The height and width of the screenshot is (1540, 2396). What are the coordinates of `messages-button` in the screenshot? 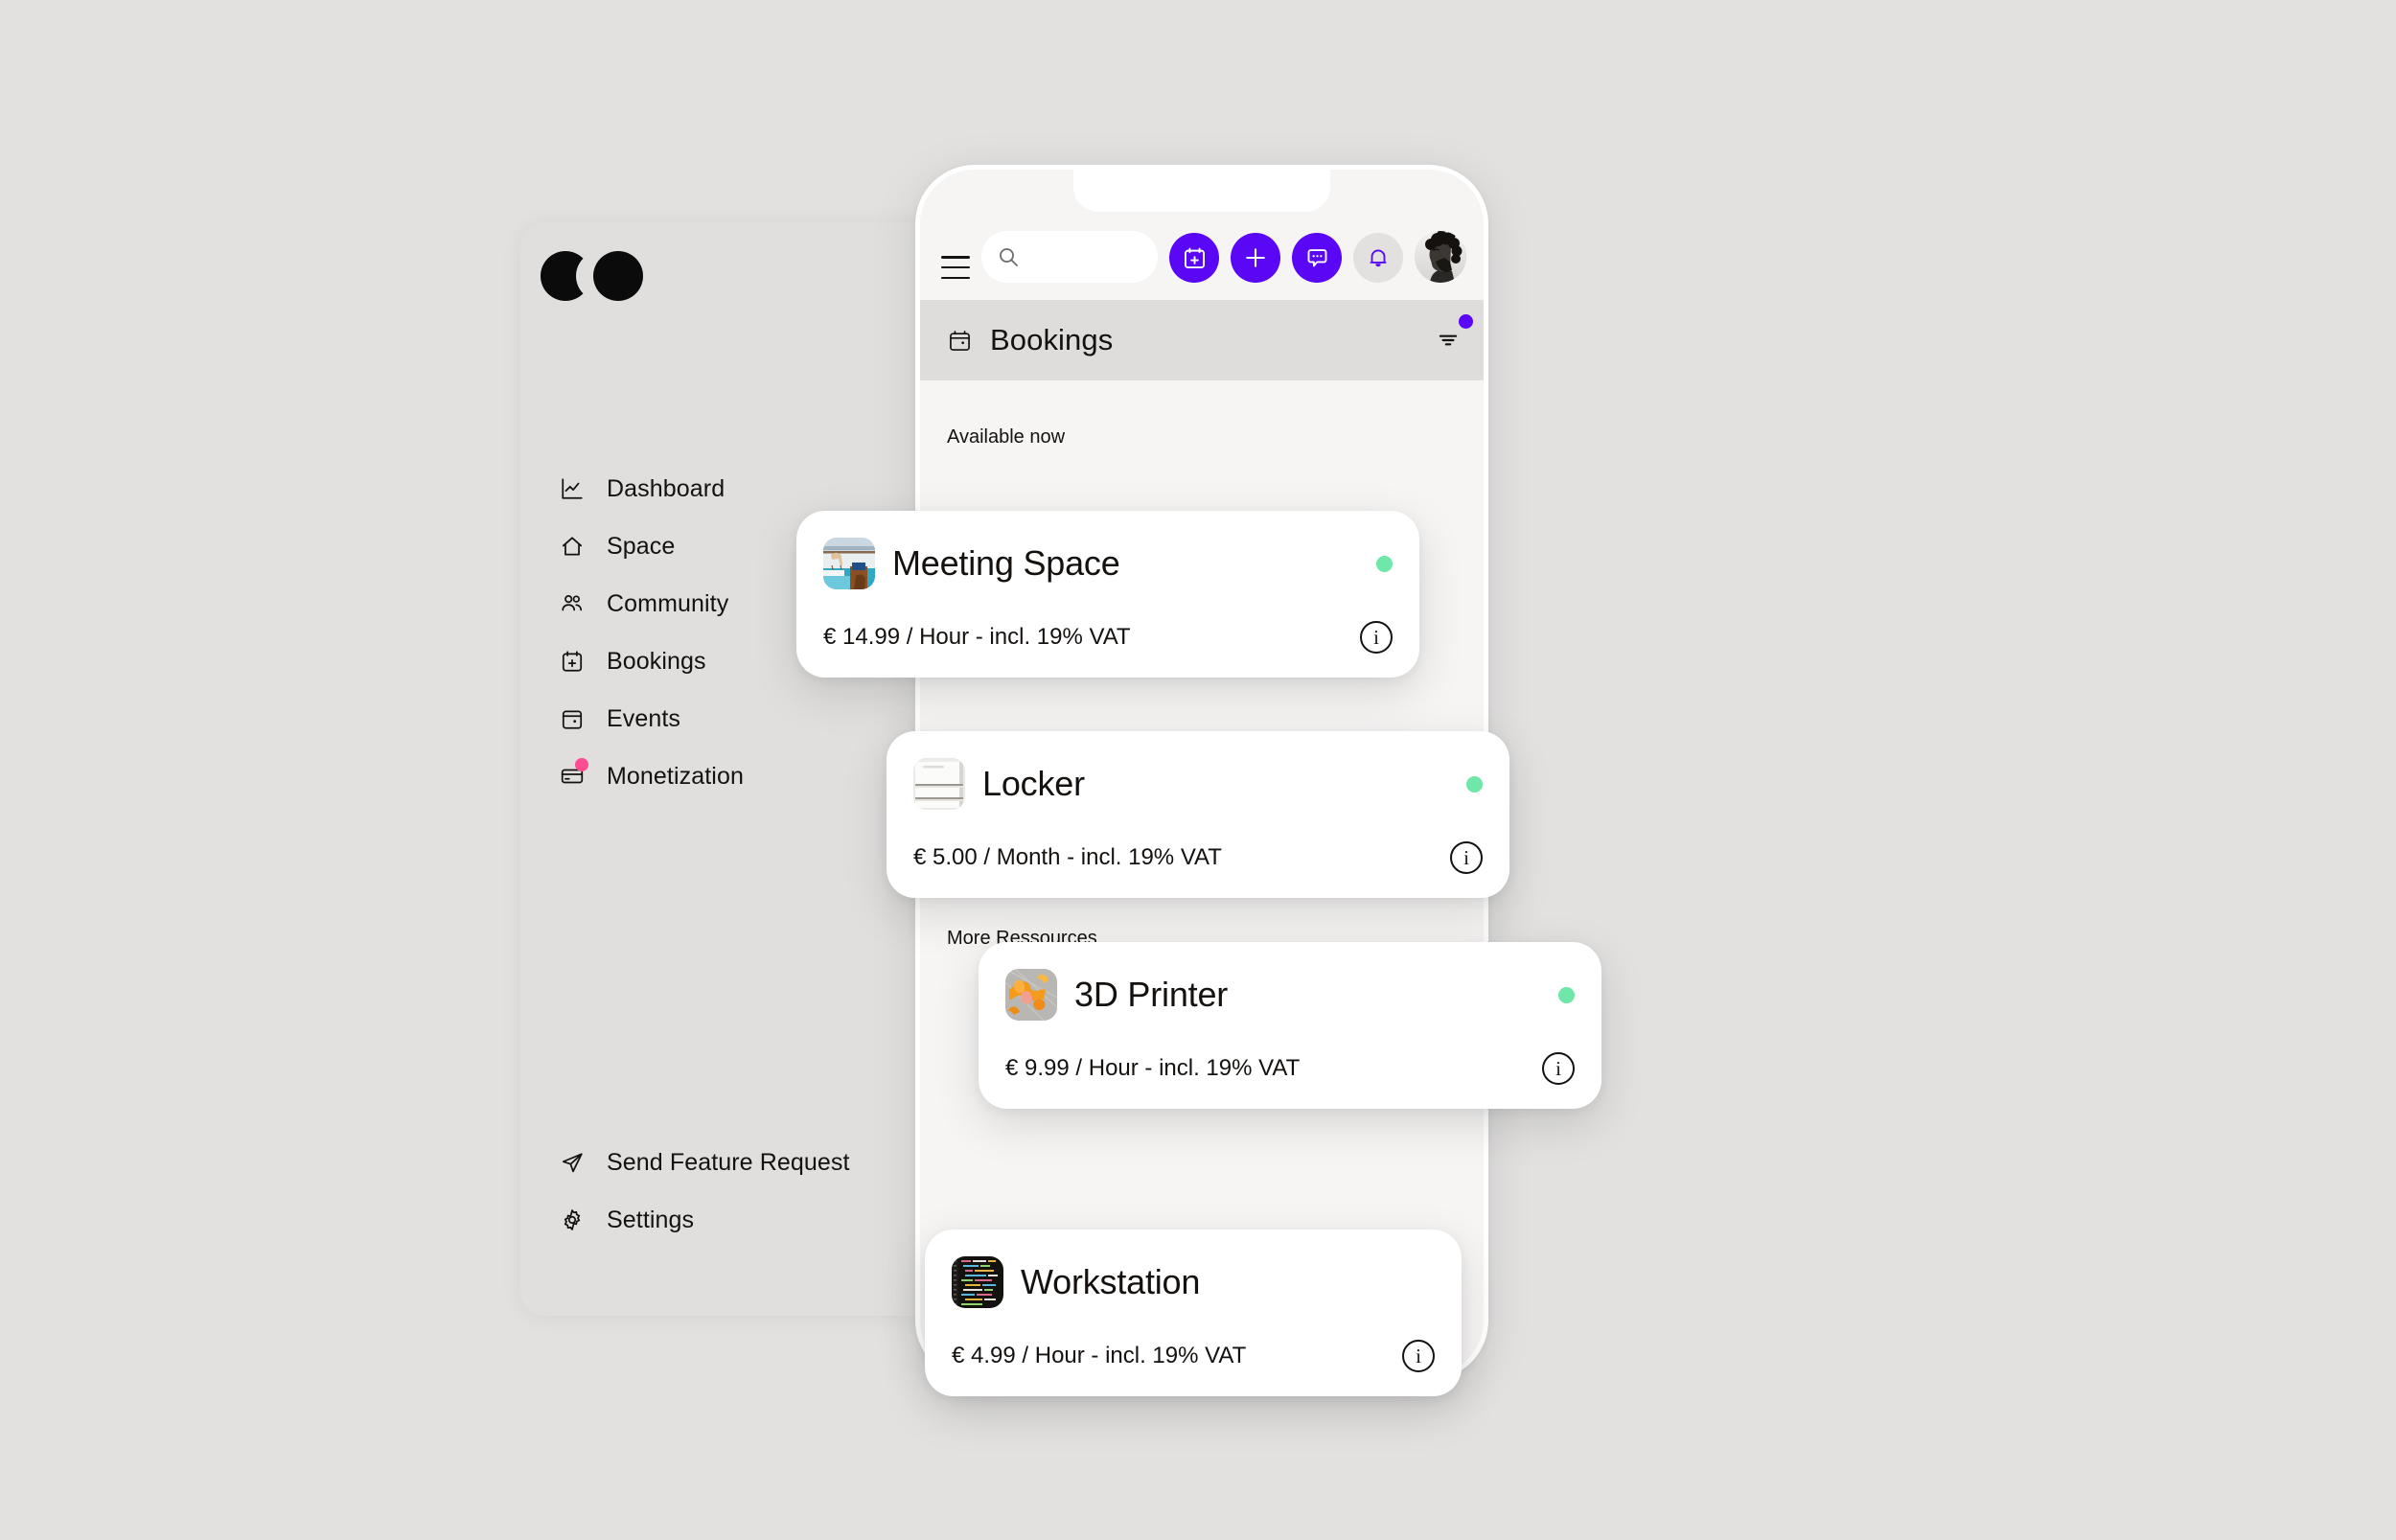 It's located at (1317, 258).